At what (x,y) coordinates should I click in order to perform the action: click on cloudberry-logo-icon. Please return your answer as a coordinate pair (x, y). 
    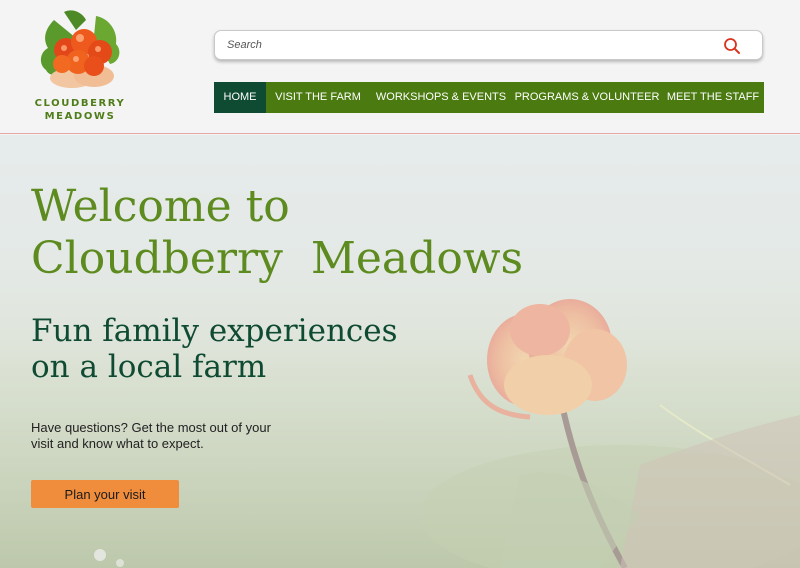
    Looking at the image, I should click on (80, 49).